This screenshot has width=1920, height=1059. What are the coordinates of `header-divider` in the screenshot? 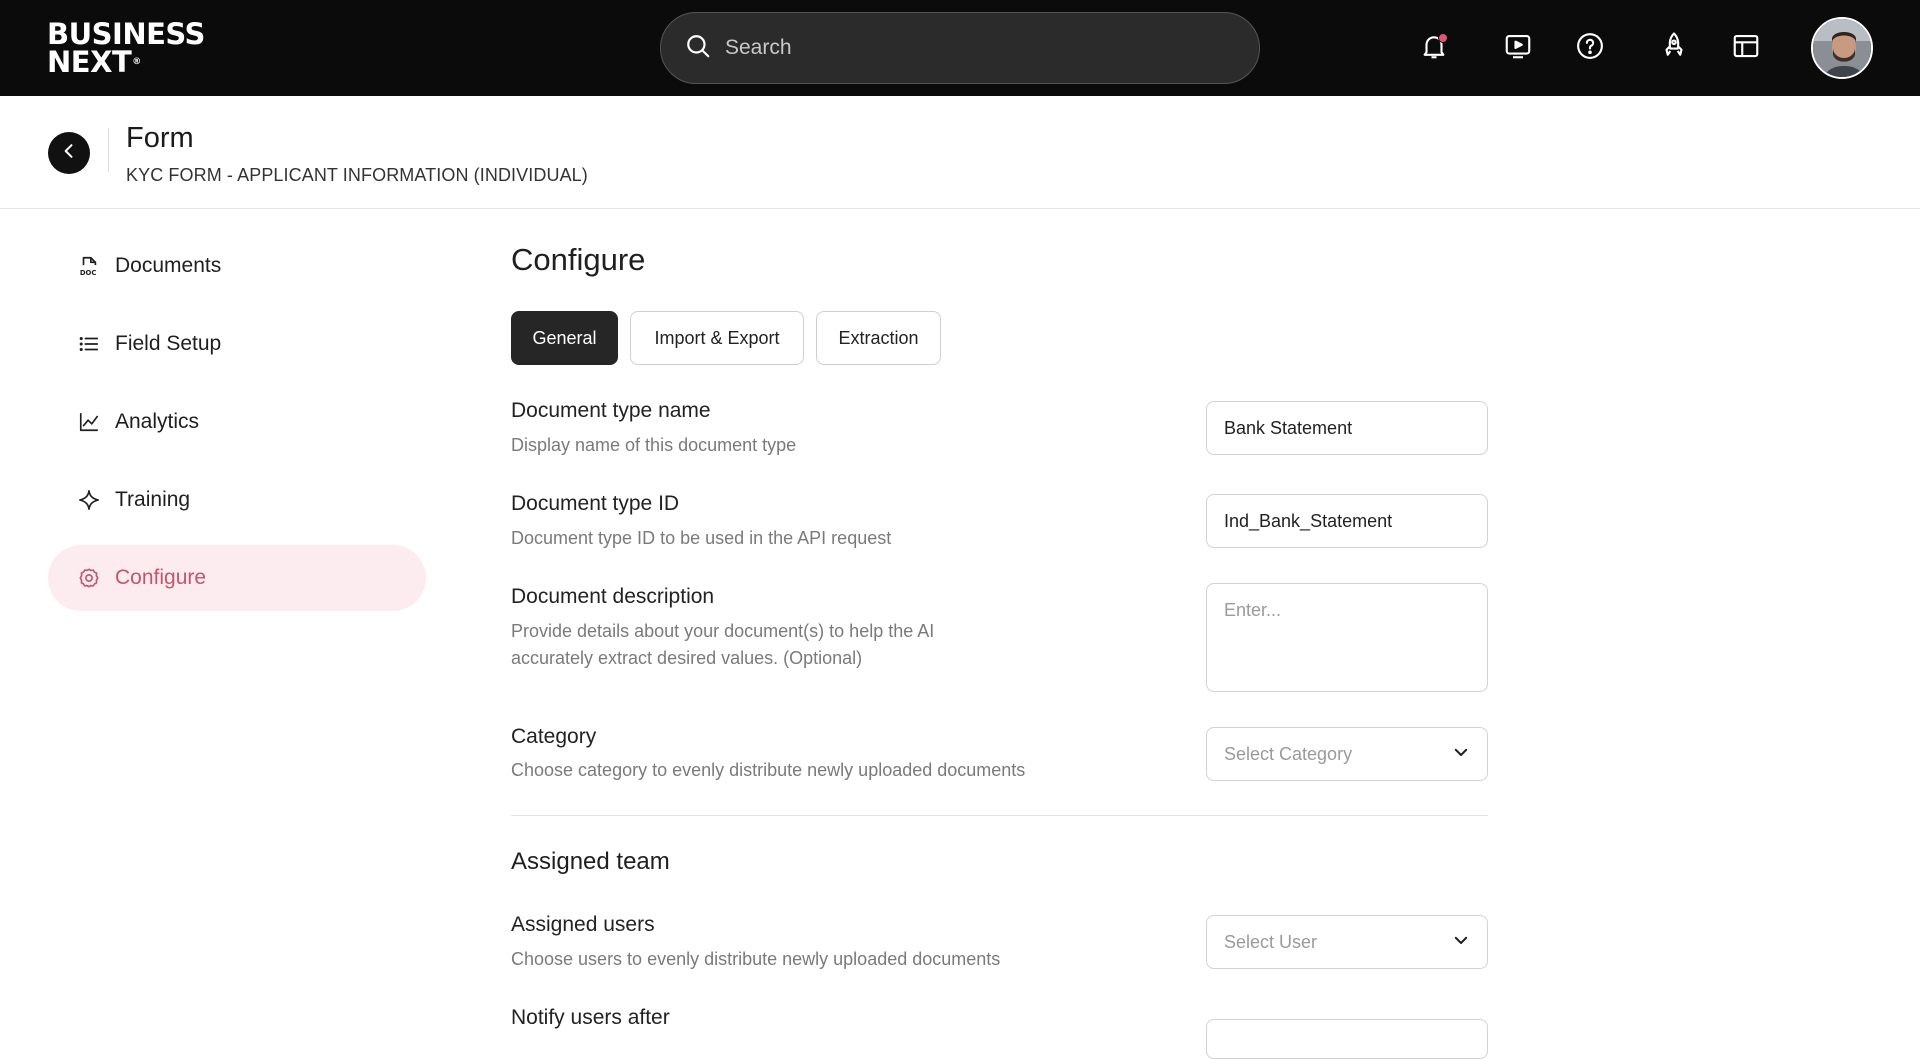 It's located at (108, 150).